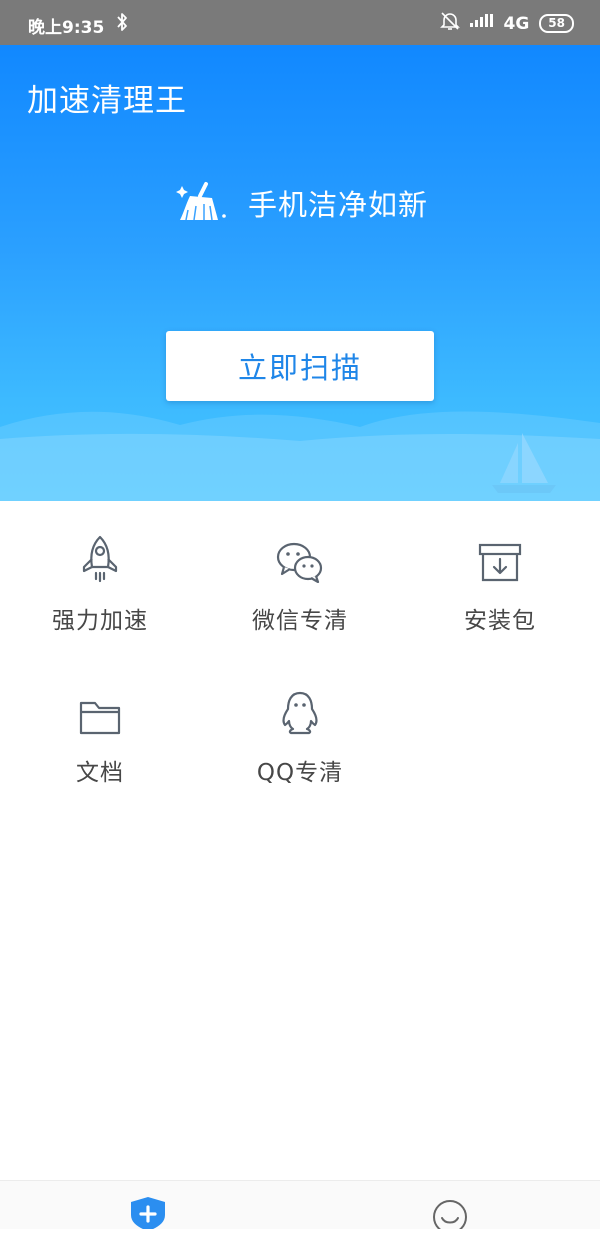 This screenshot has width=600, height=1233. I want to click on feature-boost: 强力加速, so click(100, 571).